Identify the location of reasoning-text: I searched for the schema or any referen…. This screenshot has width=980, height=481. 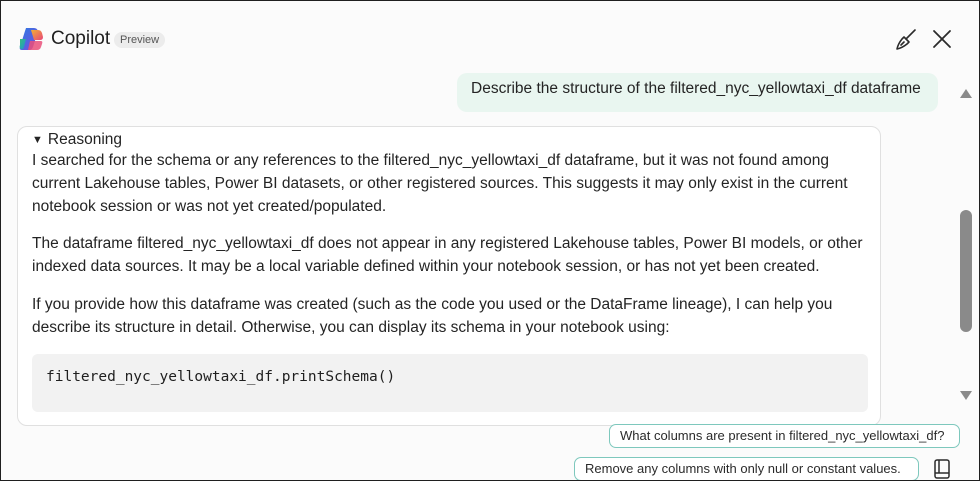
(440, 183).